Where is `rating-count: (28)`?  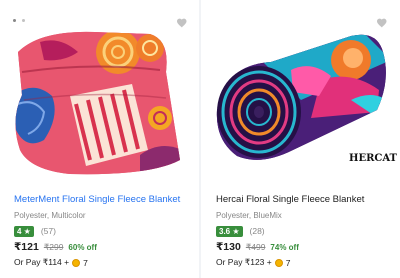
rating-count: (28) is located at coordinates (257, 231).